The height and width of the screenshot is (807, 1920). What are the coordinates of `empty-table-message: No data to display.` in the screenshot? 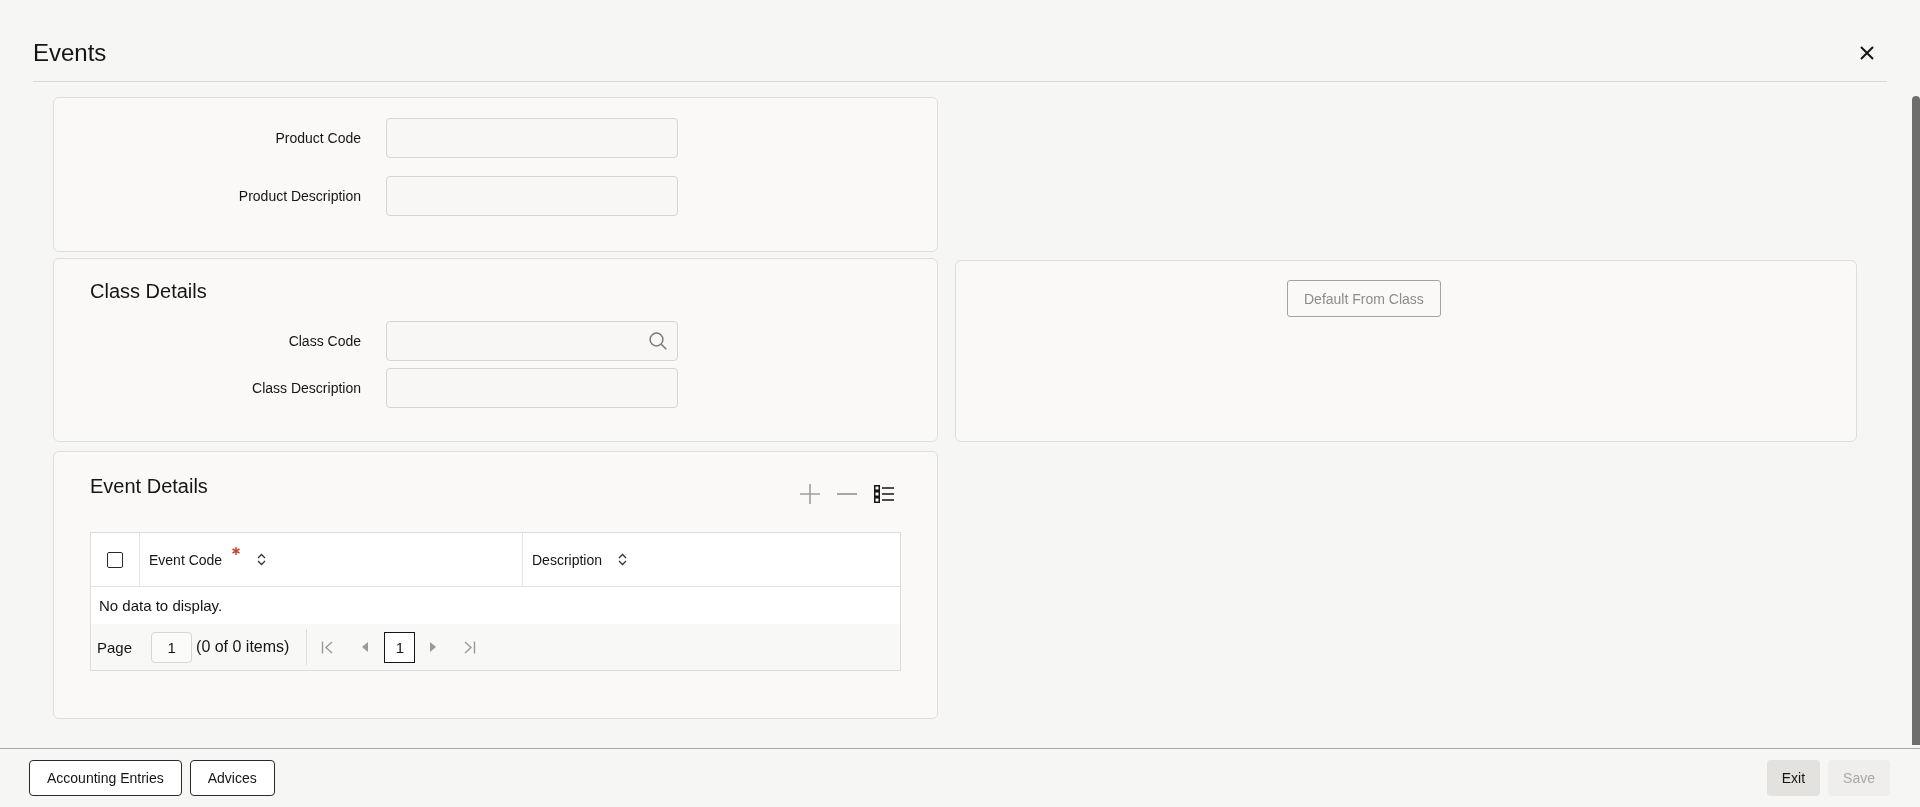 It's located at (161, 605).